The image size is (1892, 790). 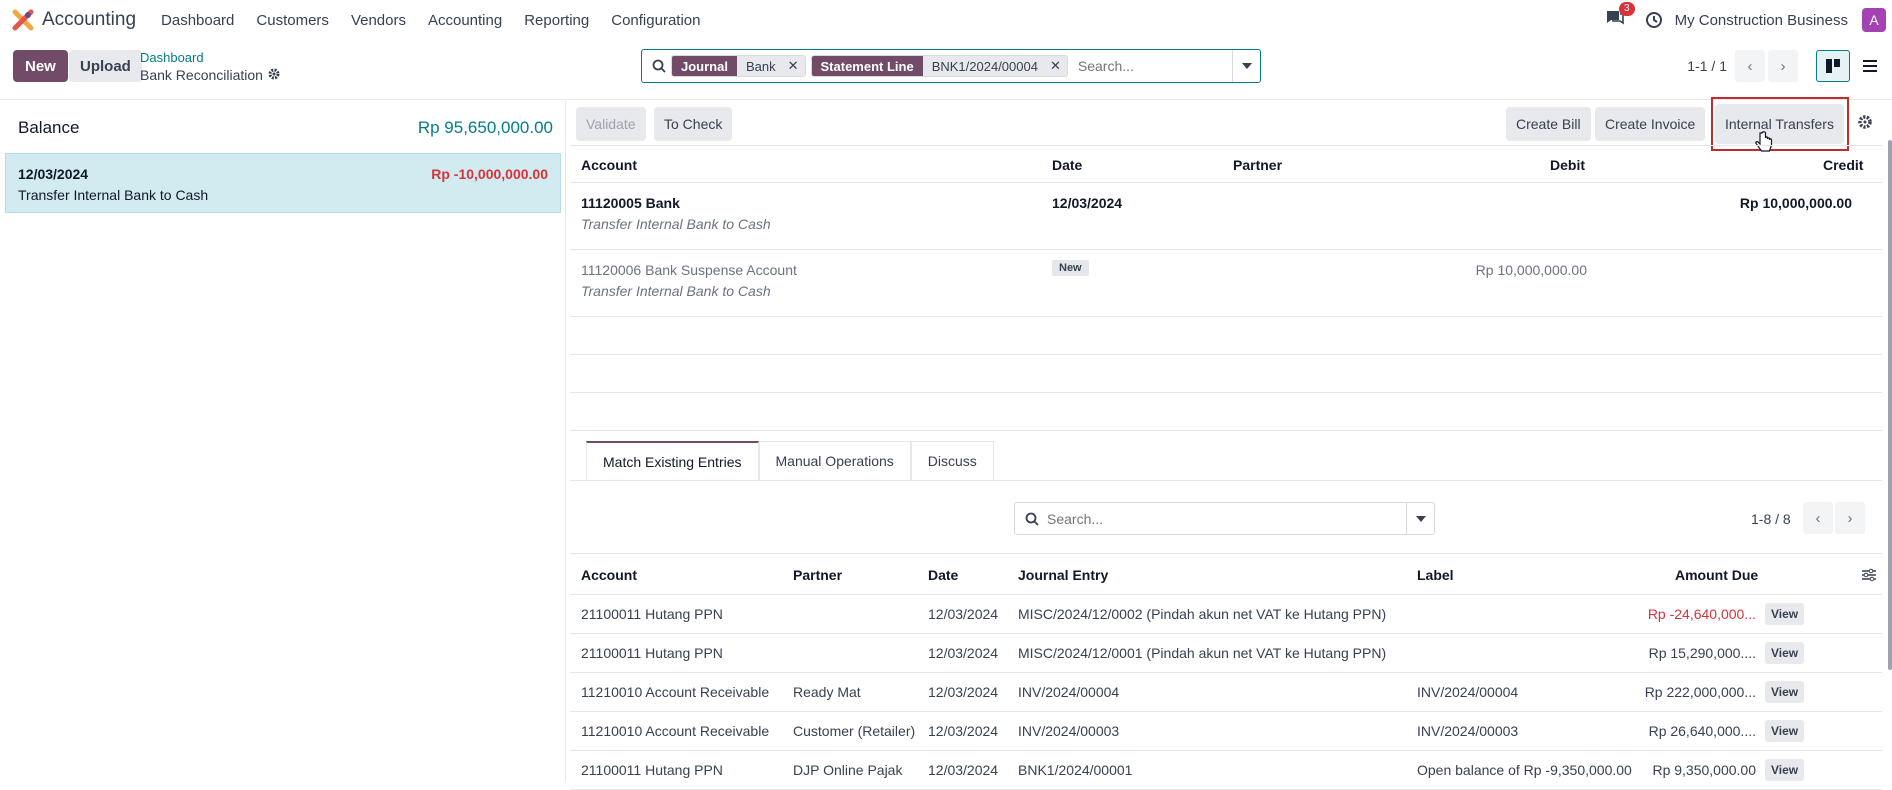 What do you see at coordinates (378, 20) in the screenshot?
I see `menu-vendors: Vendors` at bounding box center [378, 20].